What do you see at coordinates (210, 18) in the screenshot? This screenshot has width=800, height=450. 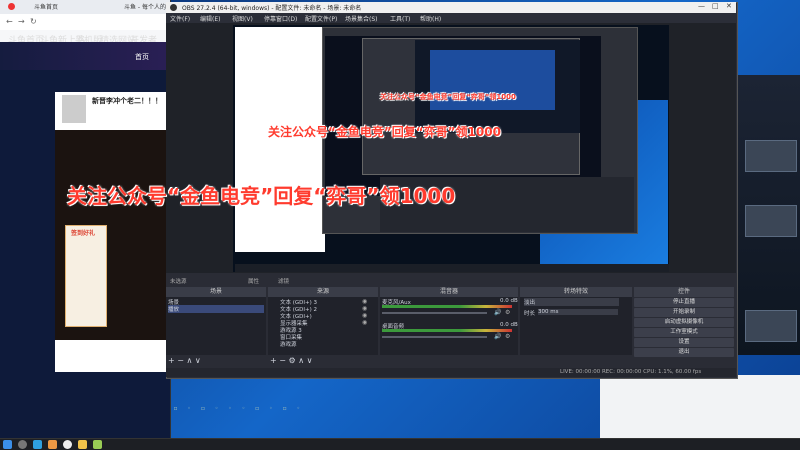 I see `menu-edit: 编辑(E)` at bounding box center [210, 18].